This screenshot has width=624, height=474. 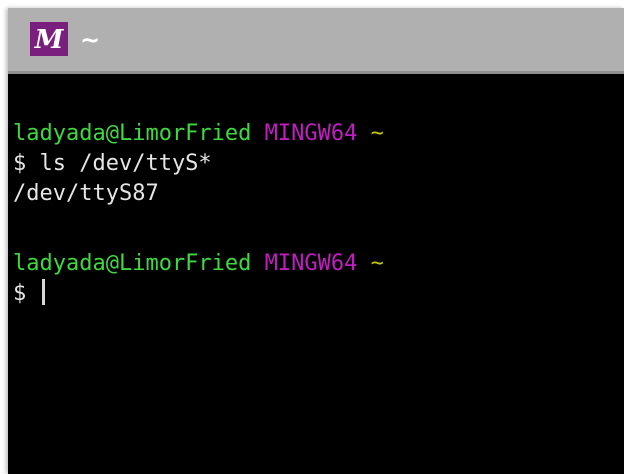 I want to click on title-bar: M ~, so click(x=316, y=41).